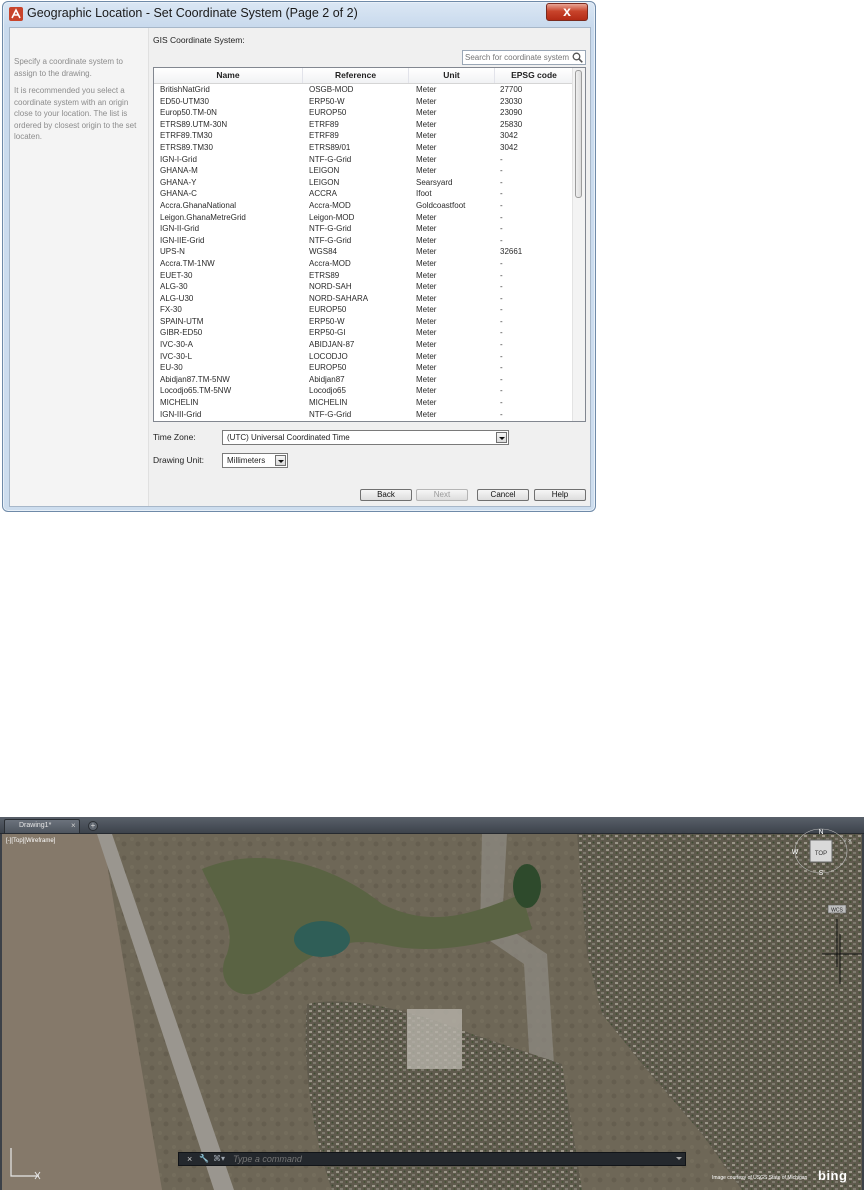  Describe the element at coordinates (356, 75) in the screenshot. I see `column-header-reference: Reference` at that location.